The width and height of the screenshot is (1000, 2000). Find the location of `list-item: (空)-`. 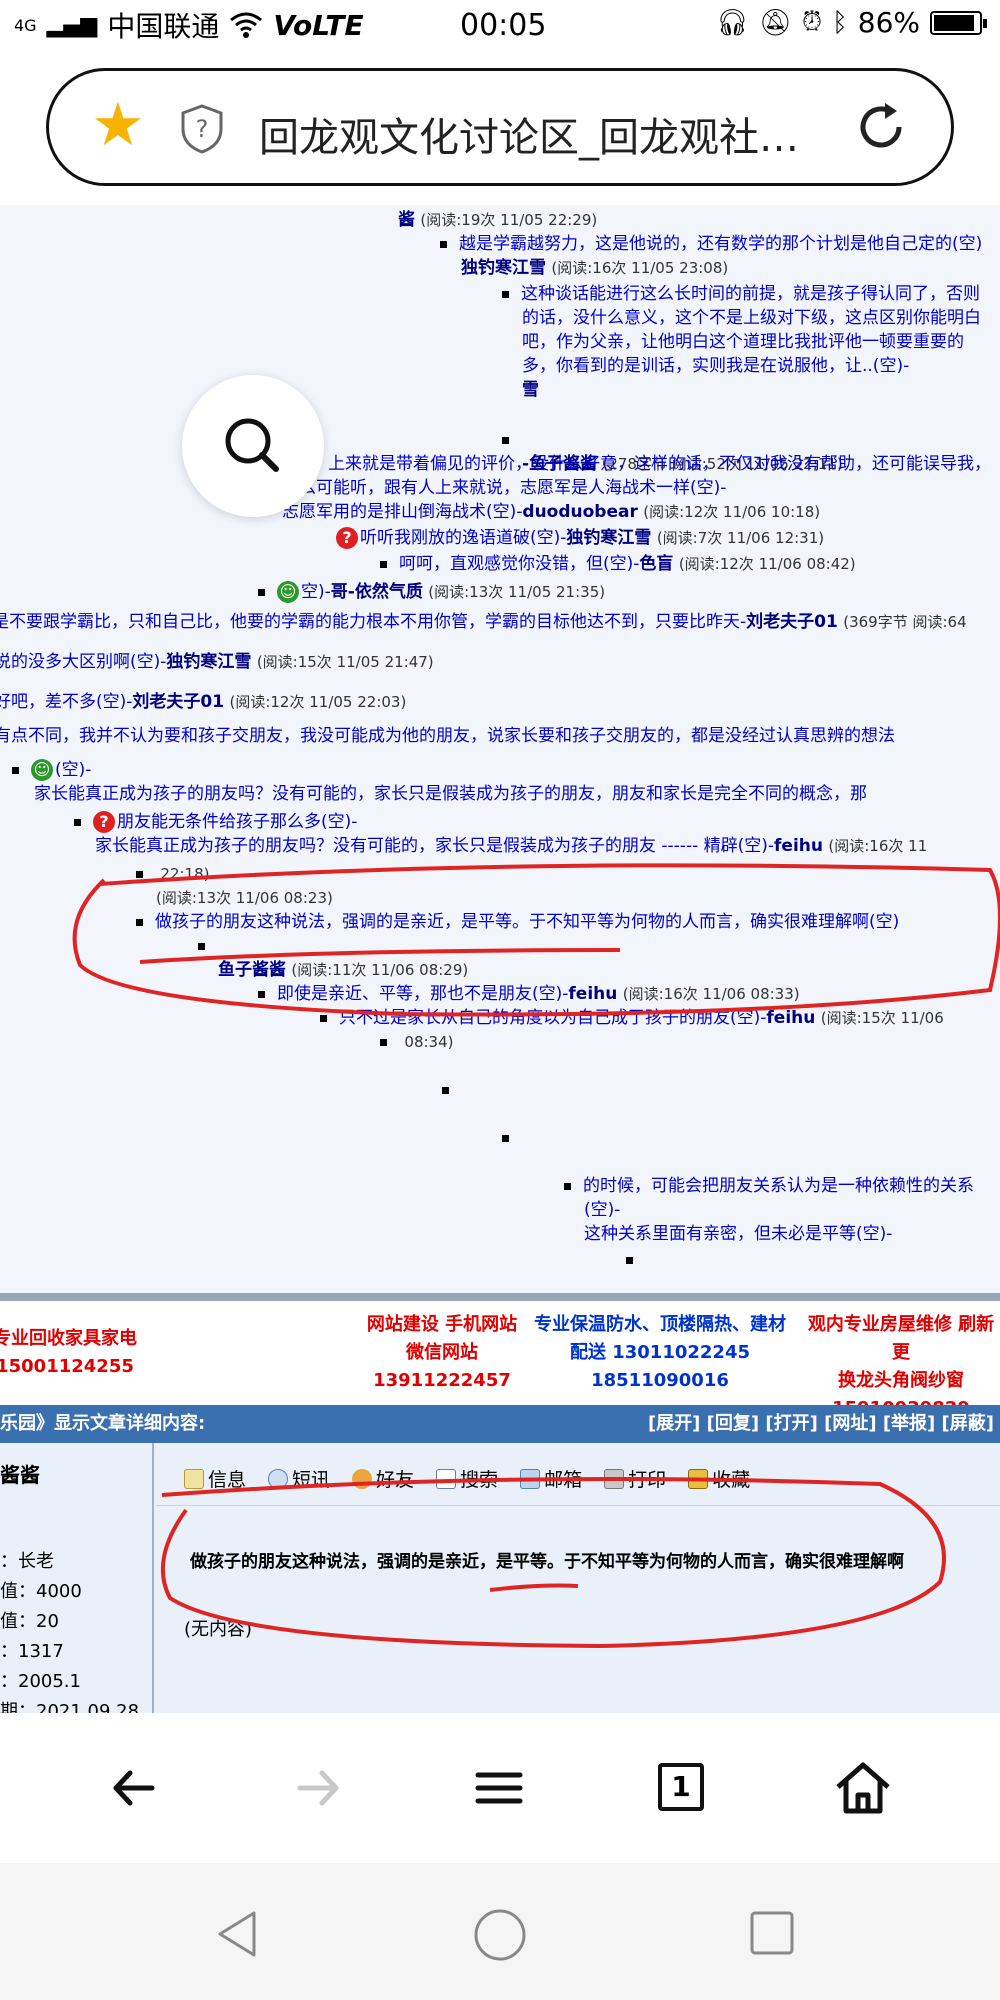

list-item: (空)- is located at coordinates (602, 1210).